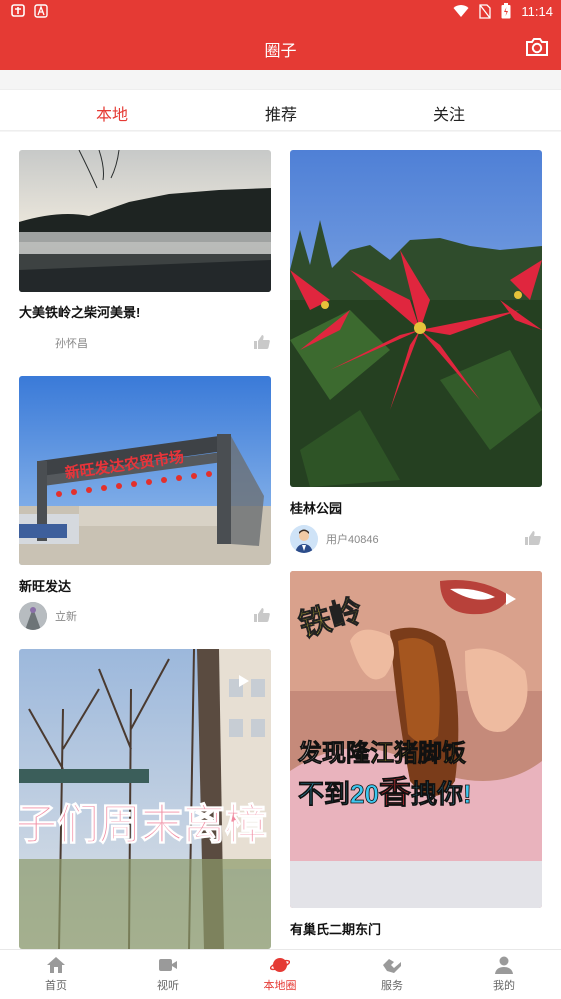 This screenshot has height=999, width=561. What do you see at coordinates (392, 986) in the screenshot?
I see `nav-label: 服务` at bounding box center [392, 986].